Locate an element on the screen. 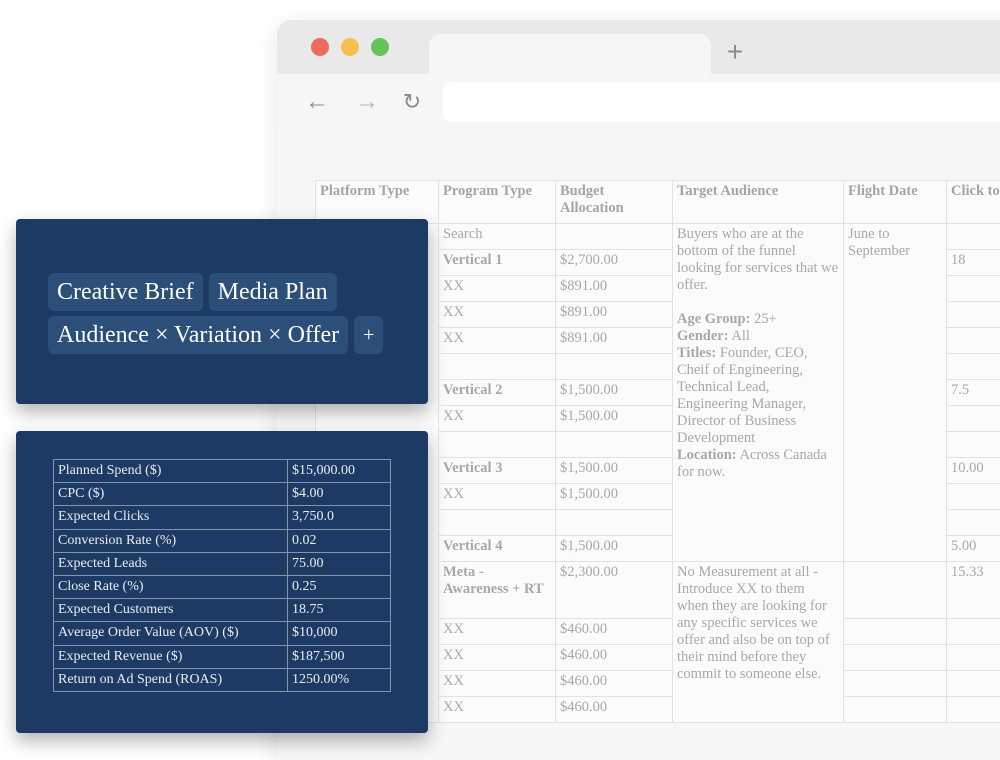 This screenshot has height=760, width=1000. table-cell: Search is located at coordinates (497, 237).